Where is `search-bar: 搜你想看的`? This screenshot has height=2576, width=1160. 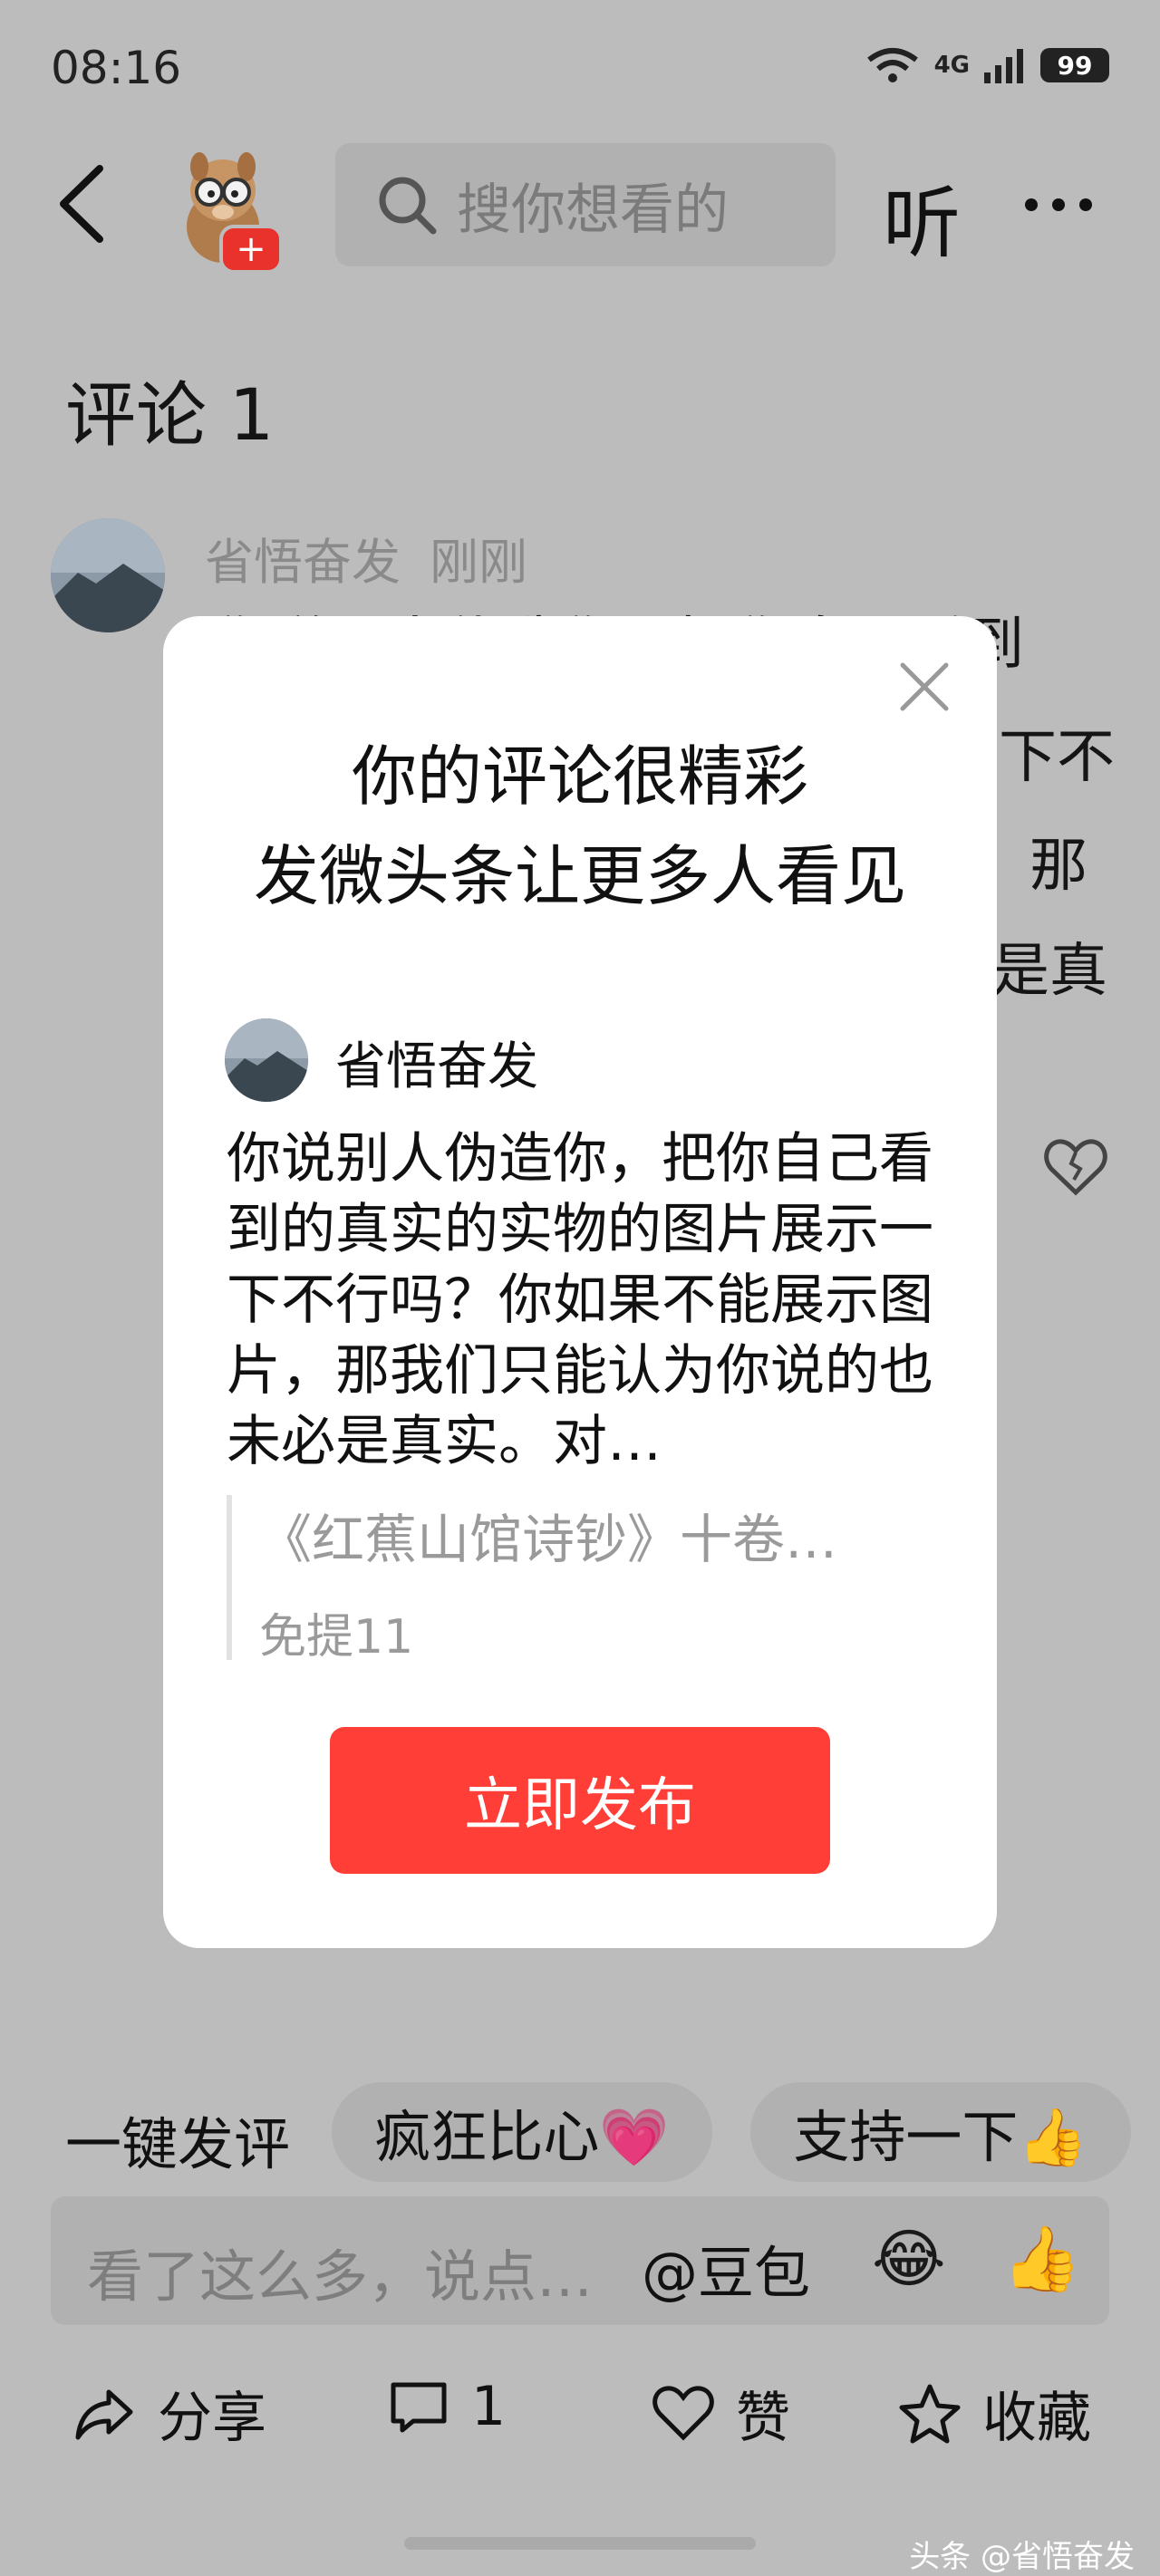
search-bar: 搜你想看的 is located at coordinates (585, 204).